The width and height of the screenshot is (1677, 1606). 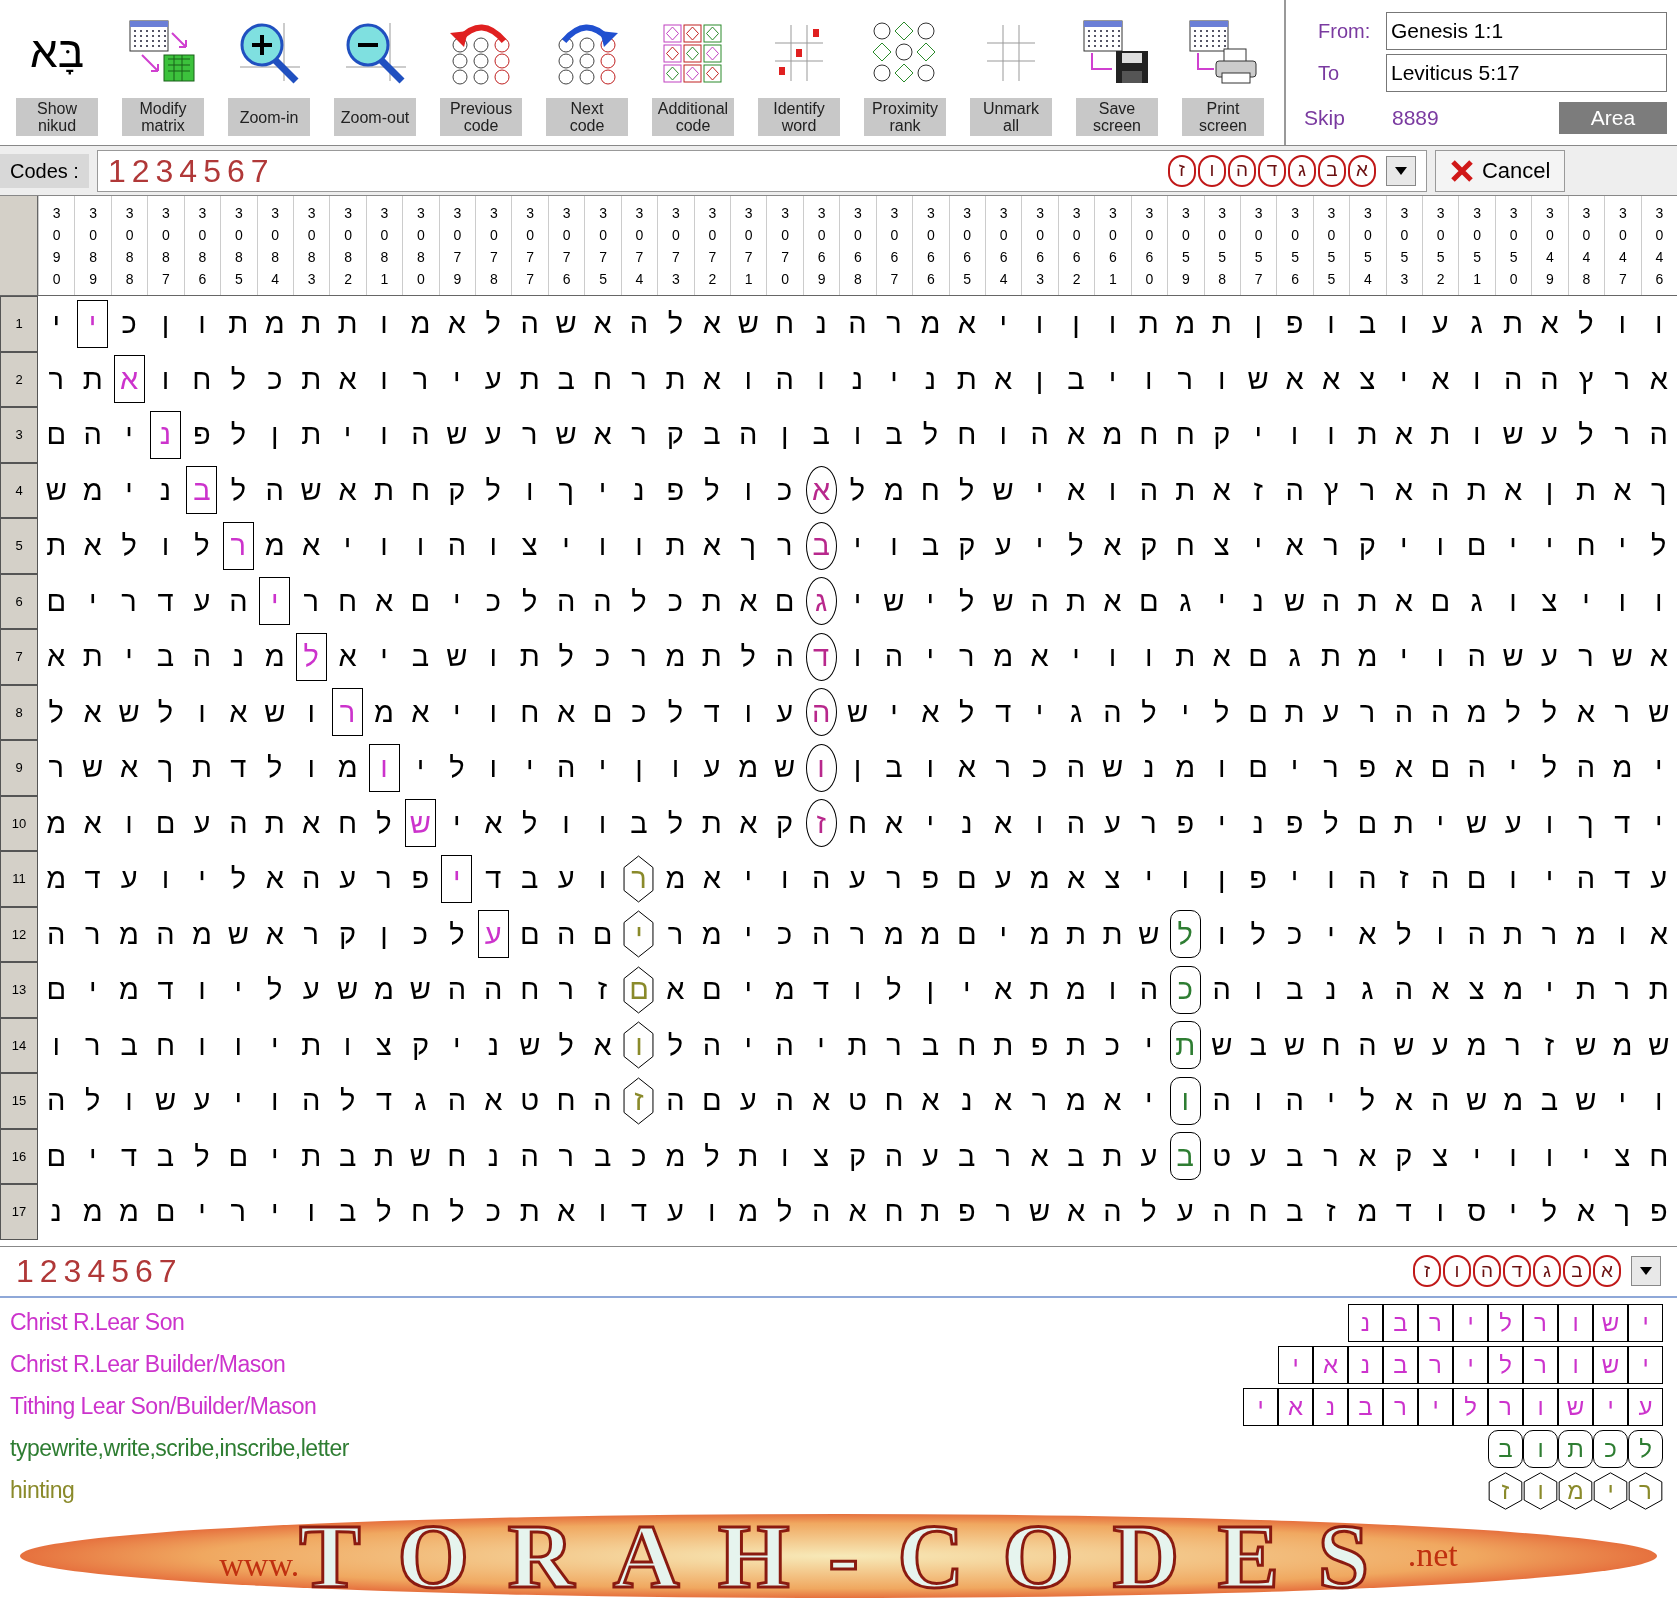 I want to click on from-field: Genesis 1:1, so click(x=1526, y=31).